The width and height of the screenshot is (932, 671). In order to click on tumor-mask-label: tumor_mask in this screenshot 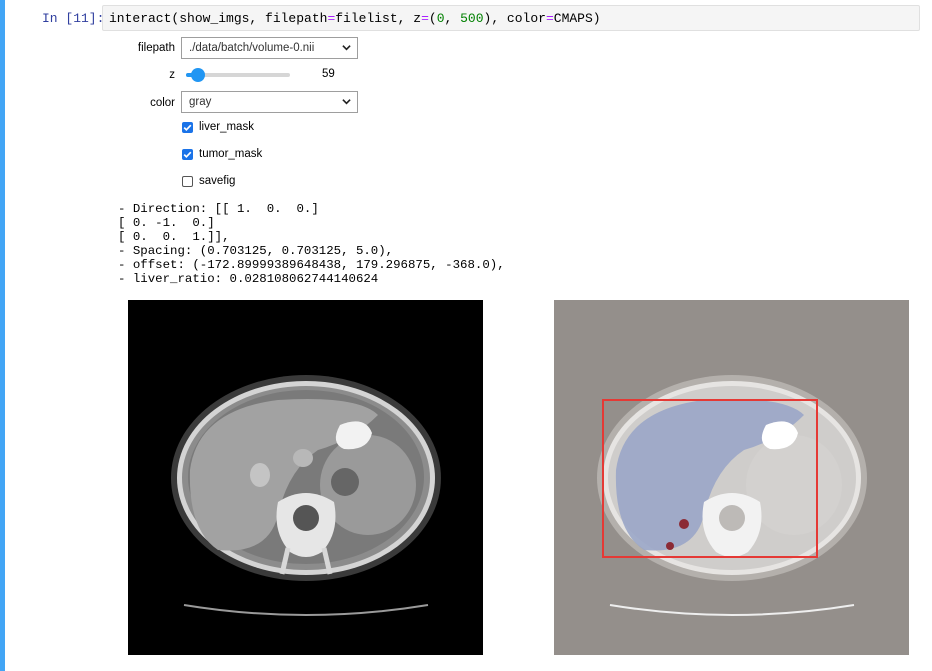, I will do `click(231, 154)`.